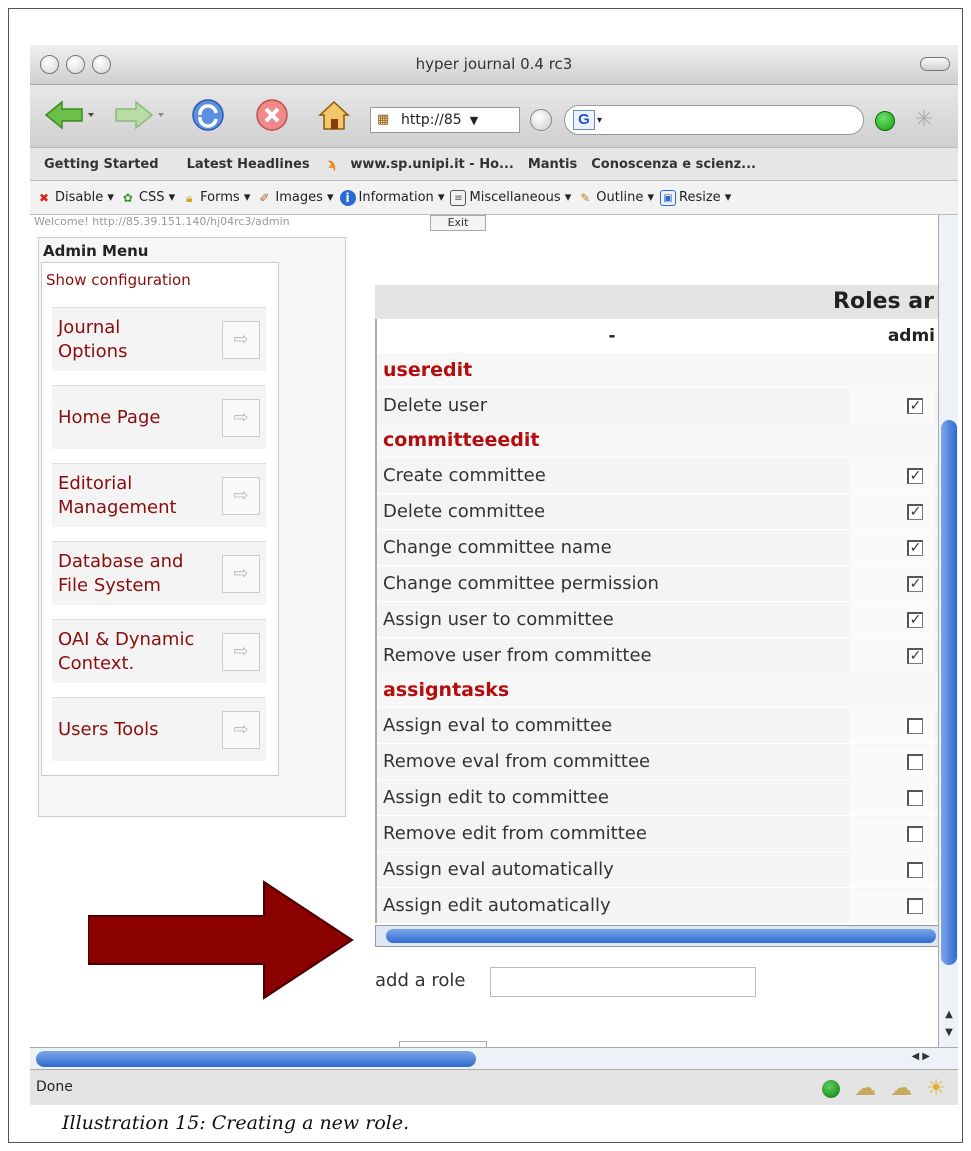 Image resolution: width=971 pixels, height=1151 pixels. Describe the element at coordinates (615, 198) in the screenshot. I see `dev-outline-menu: ✎ Outline ▾` at that location.